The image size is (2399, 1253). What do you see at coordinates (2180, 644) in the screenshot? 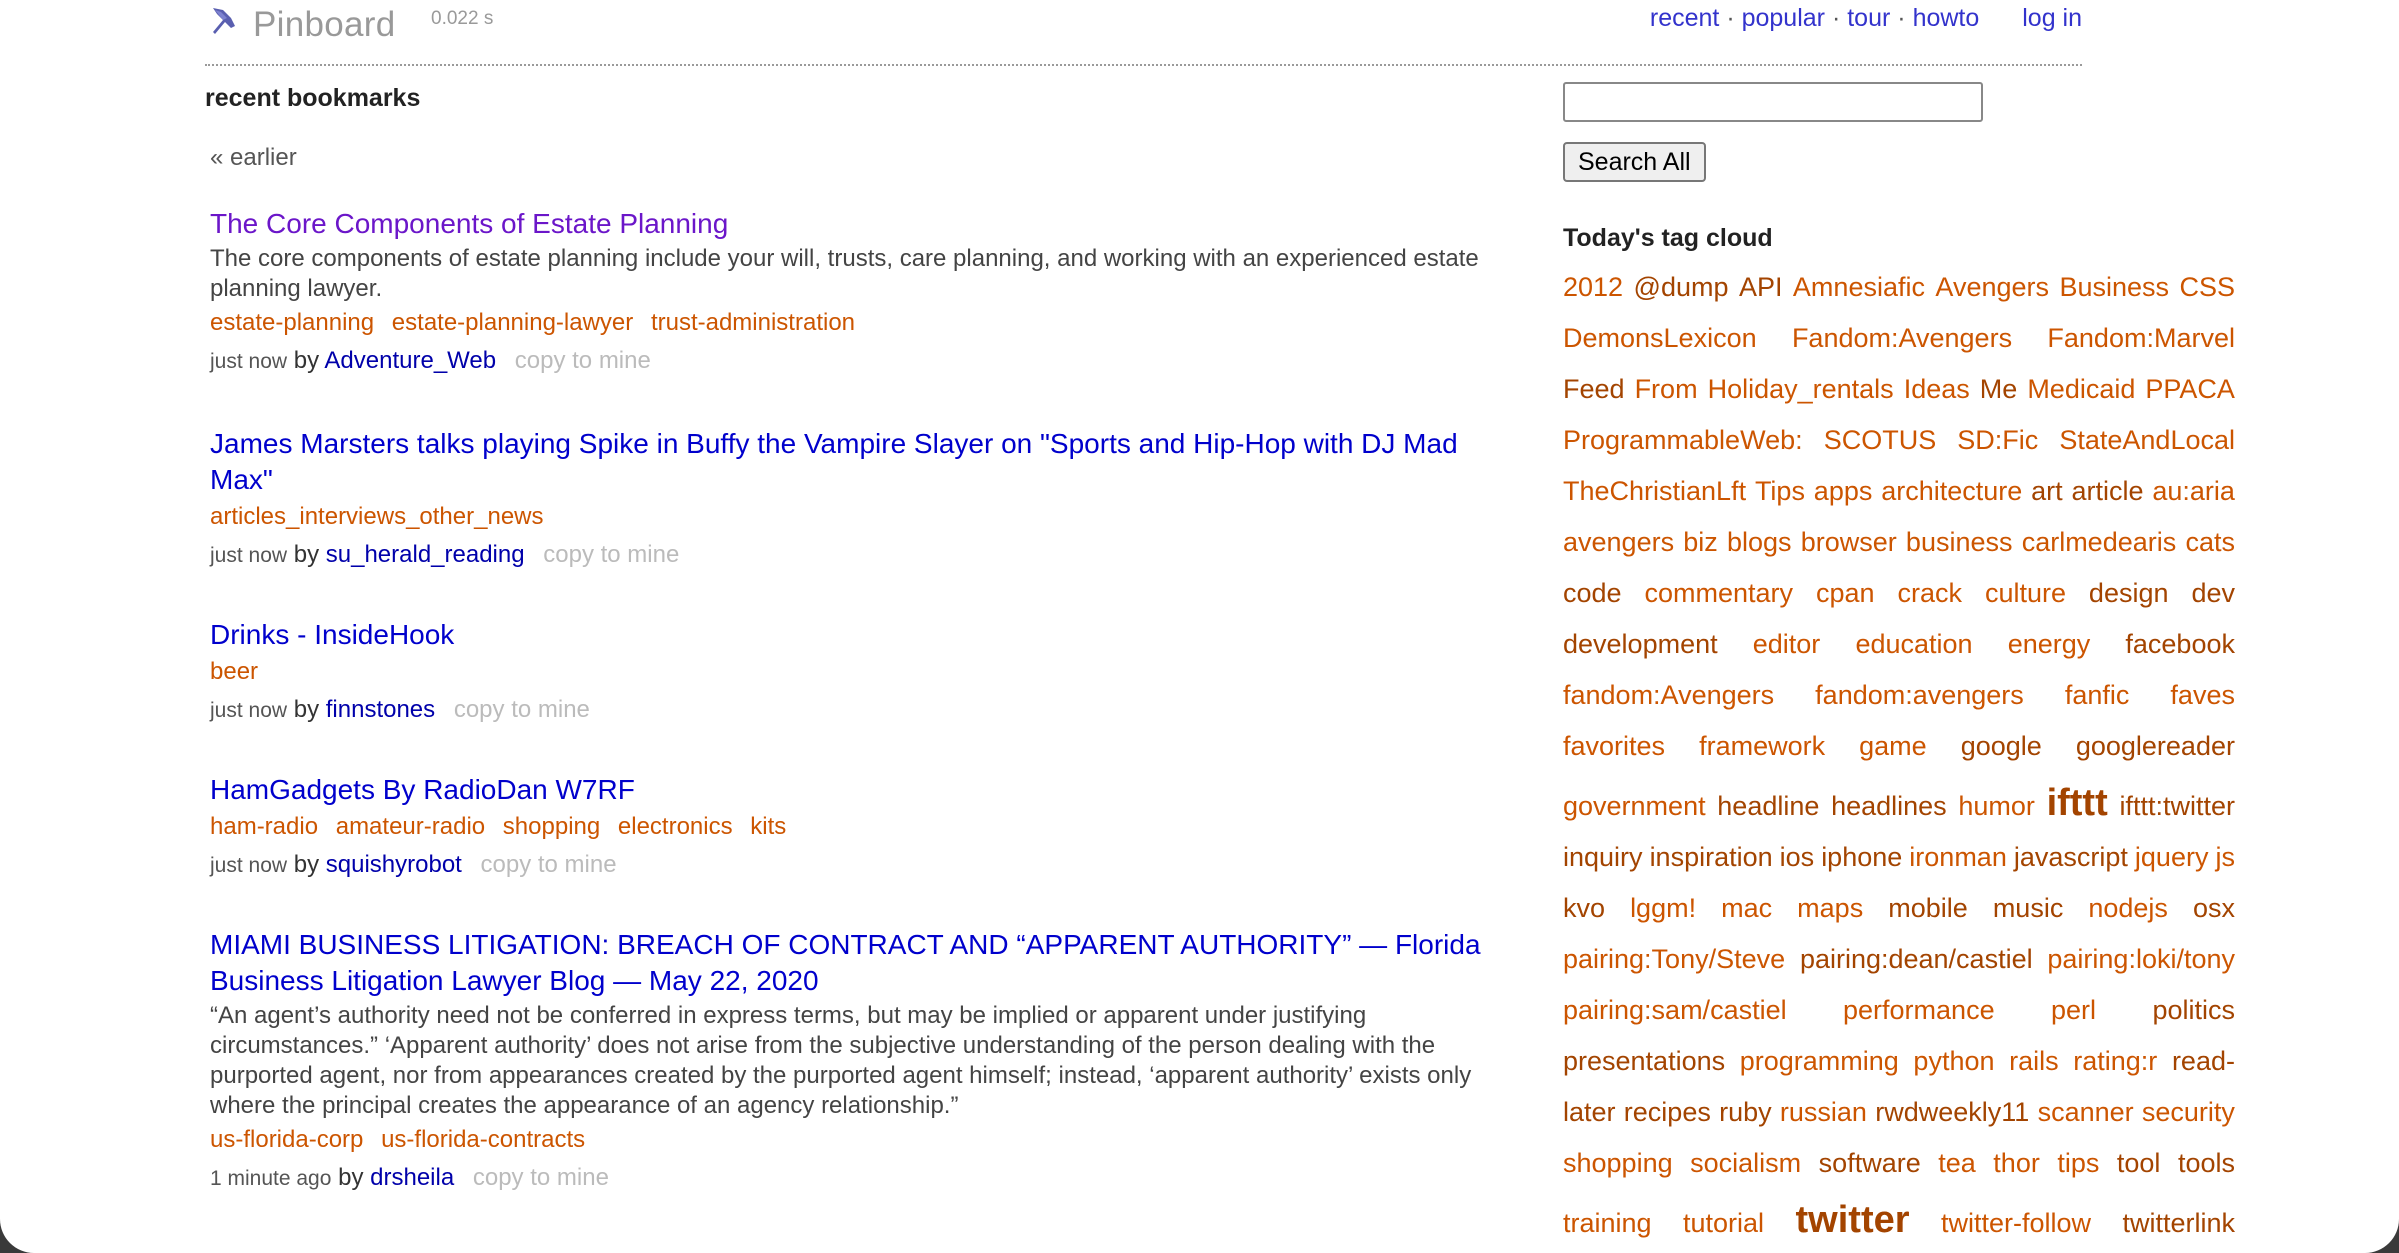
I see `tag-cloud-link: facebook` at bounding box center [2180, 644].